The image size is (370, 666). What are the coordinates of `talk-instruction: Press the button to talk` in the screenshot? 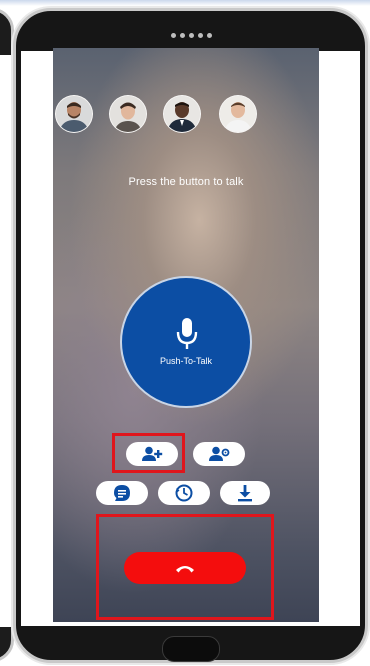 It's located at (186, 182).